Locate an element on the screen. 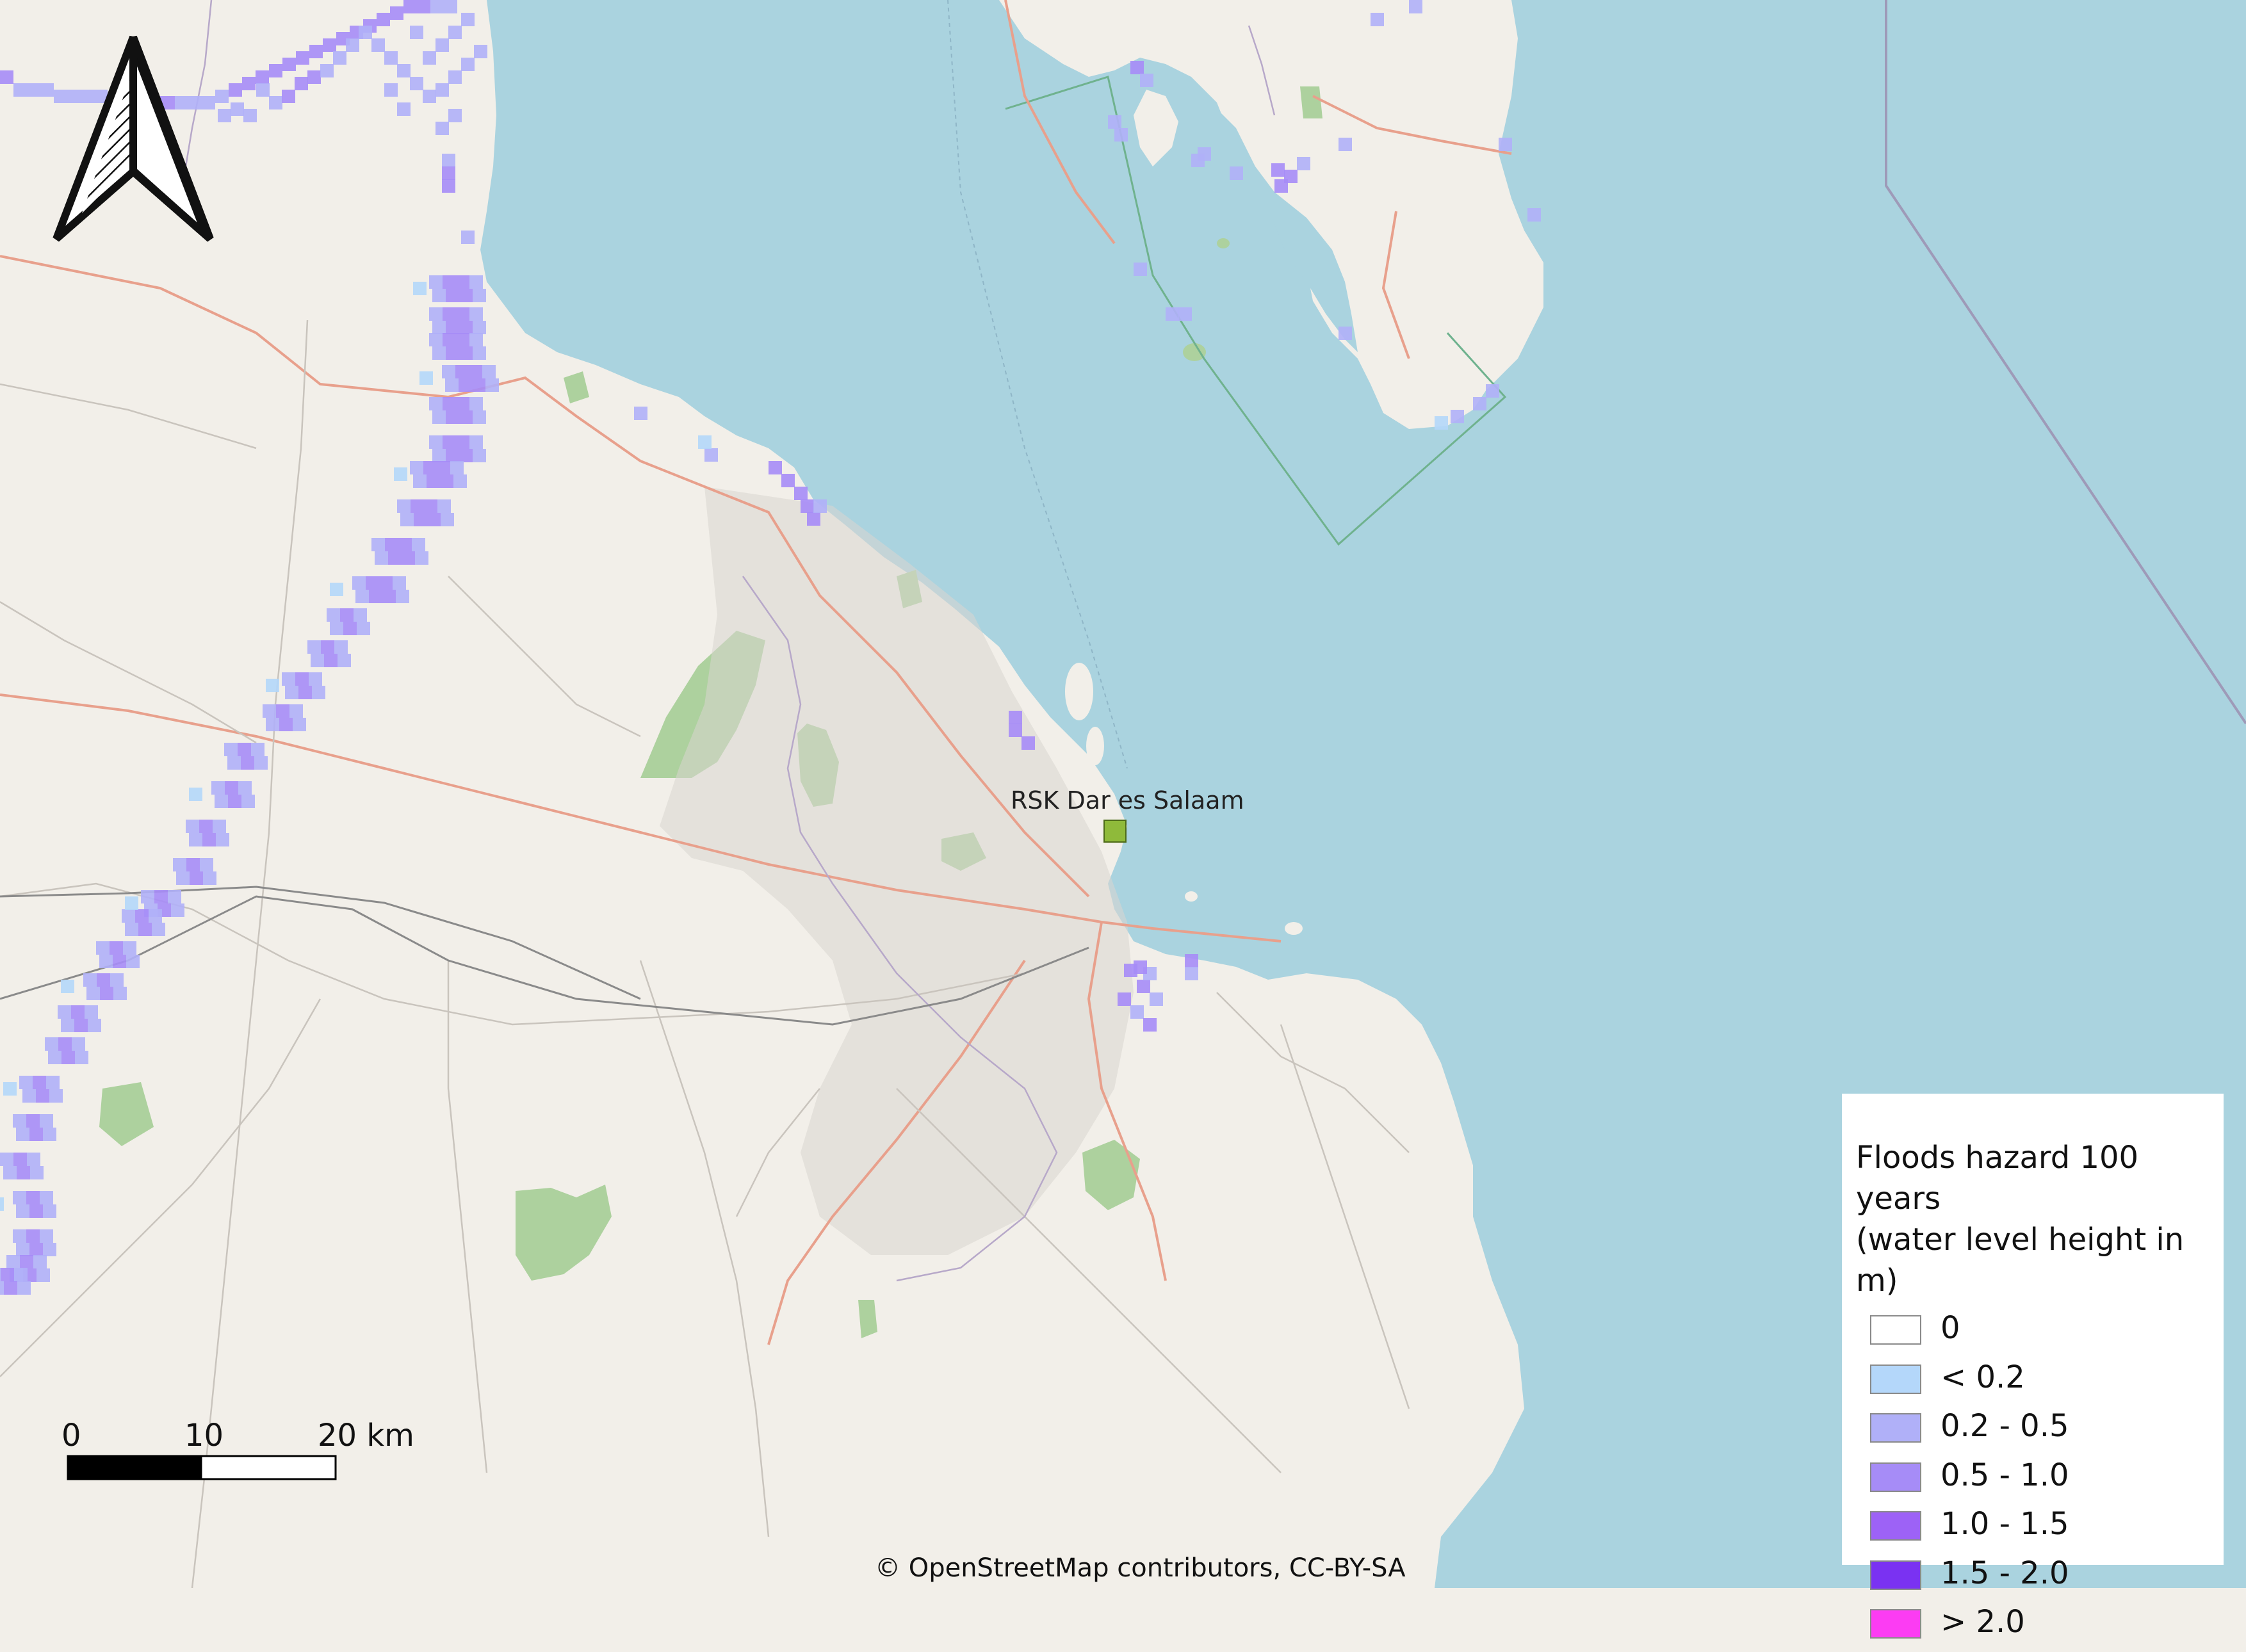  legend-item: 0 is located at coordinates (2040, 1333).